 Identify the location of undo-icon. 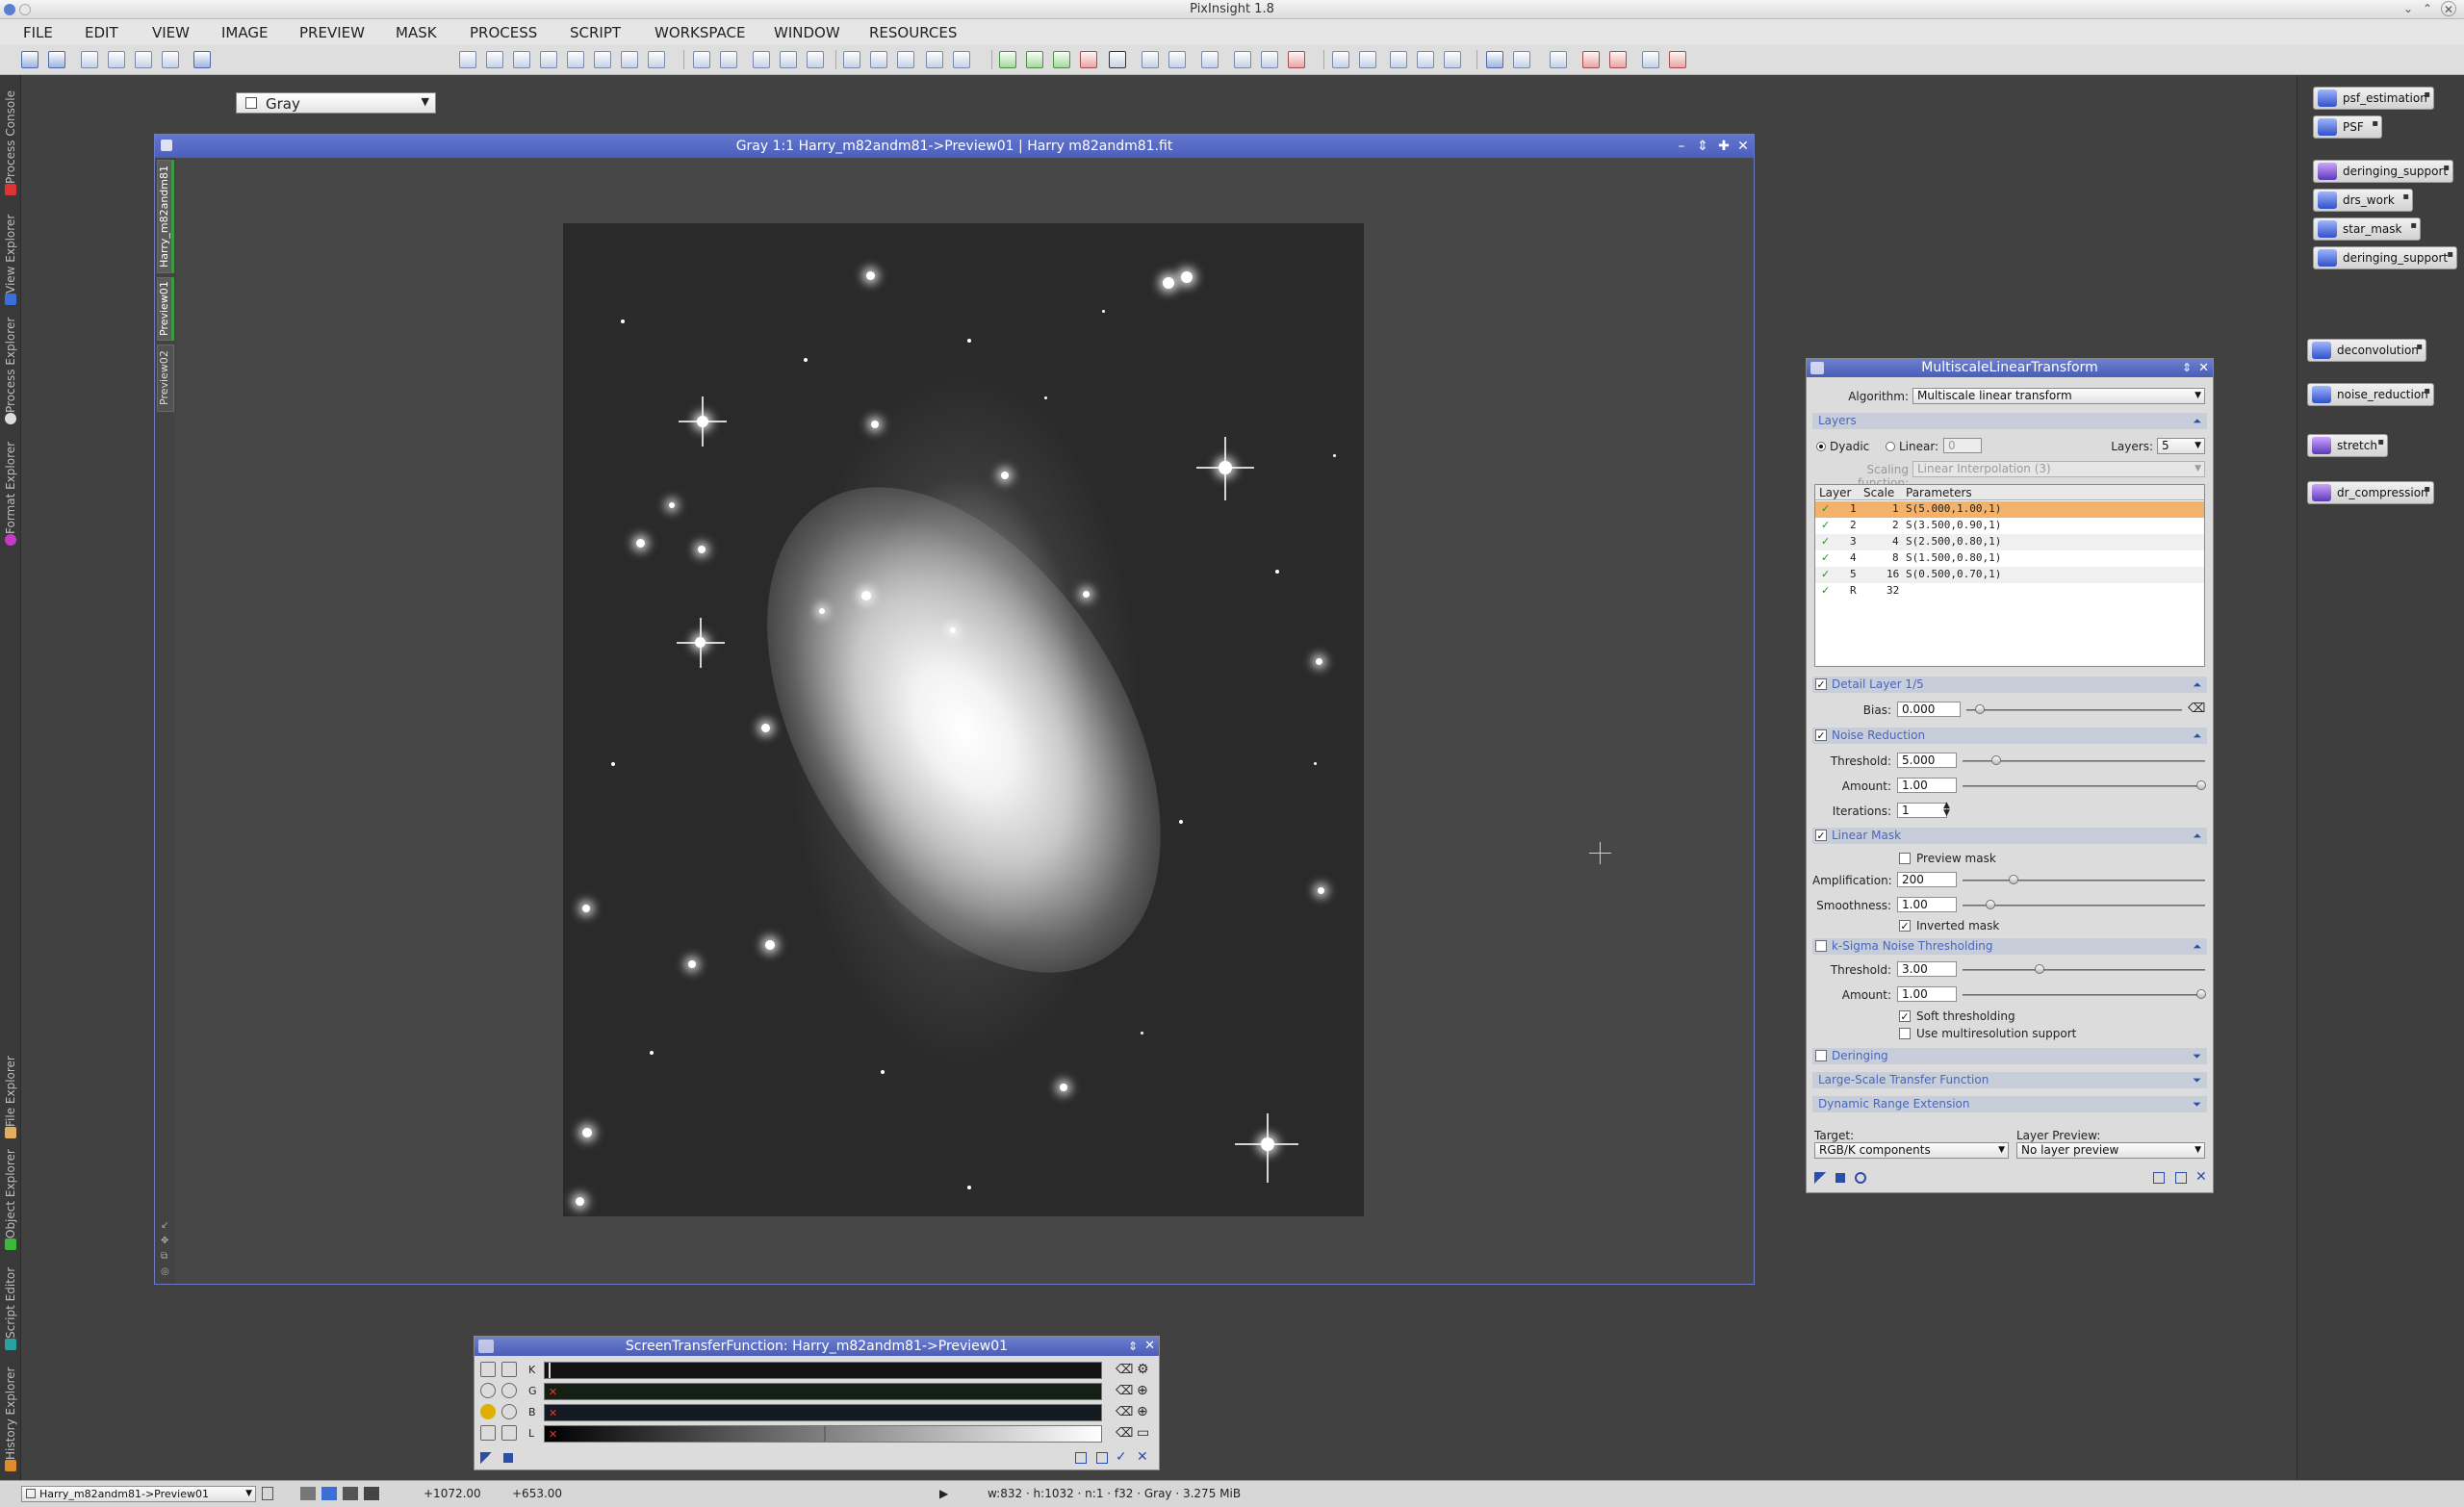
(29, 59).